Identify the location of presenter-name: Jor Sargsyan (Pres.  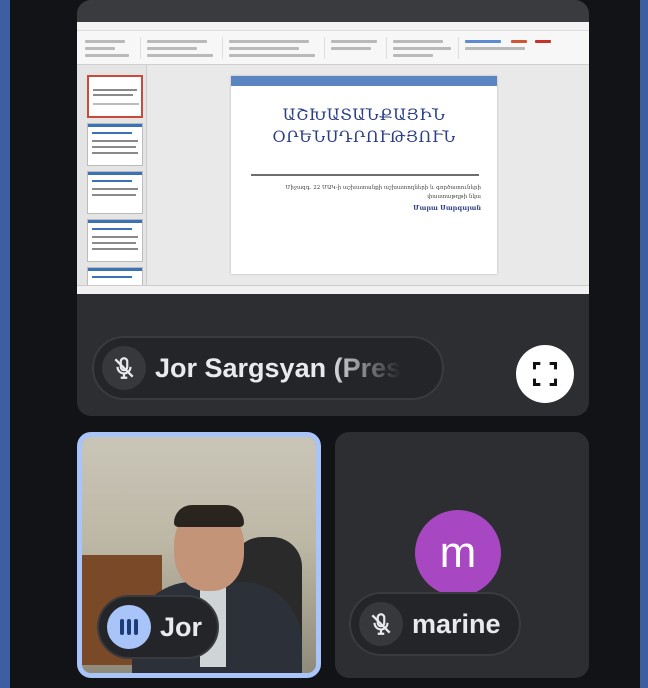
(278, 367).